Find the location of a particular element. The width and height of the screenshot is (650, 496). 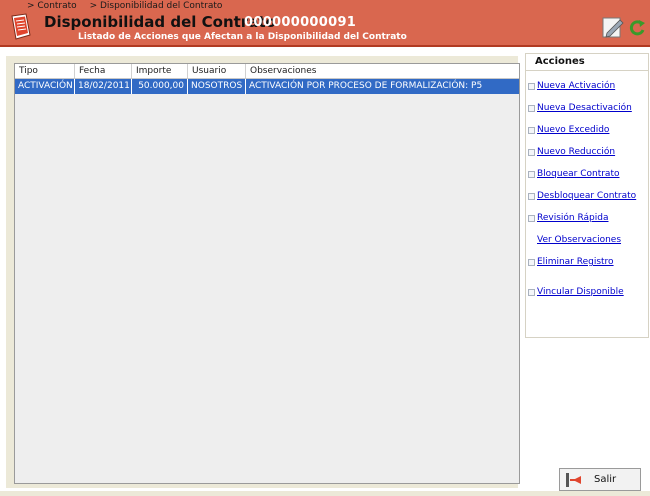

column-header-fecha: Fecha is located at coordinates (103, 71).